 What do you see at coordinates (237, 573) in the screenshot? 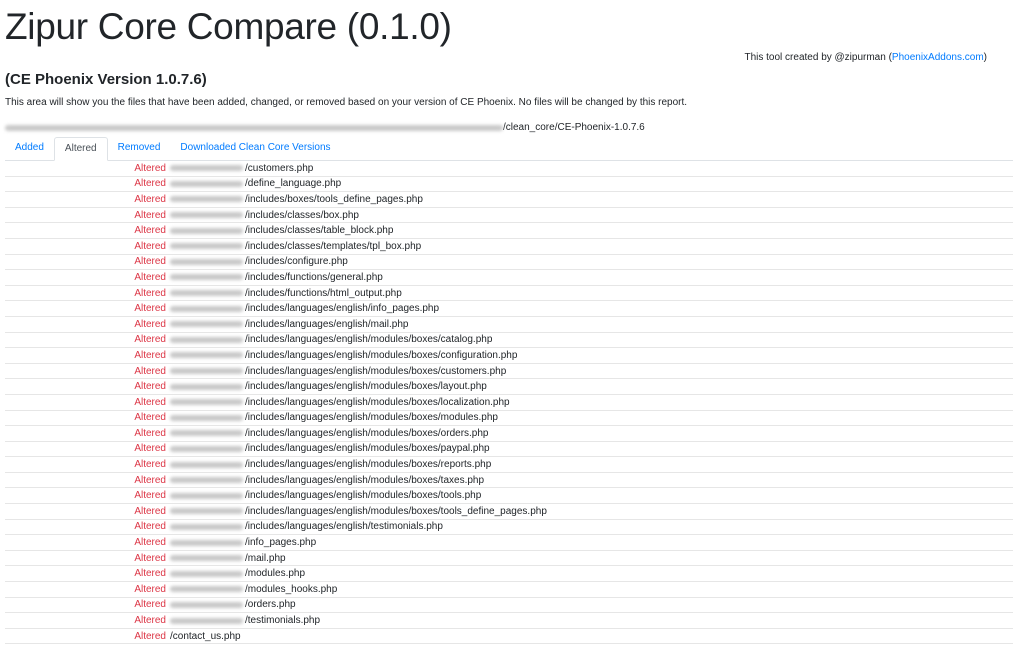
I see `row-path: /modules.php` at bounding box center [237, 573].